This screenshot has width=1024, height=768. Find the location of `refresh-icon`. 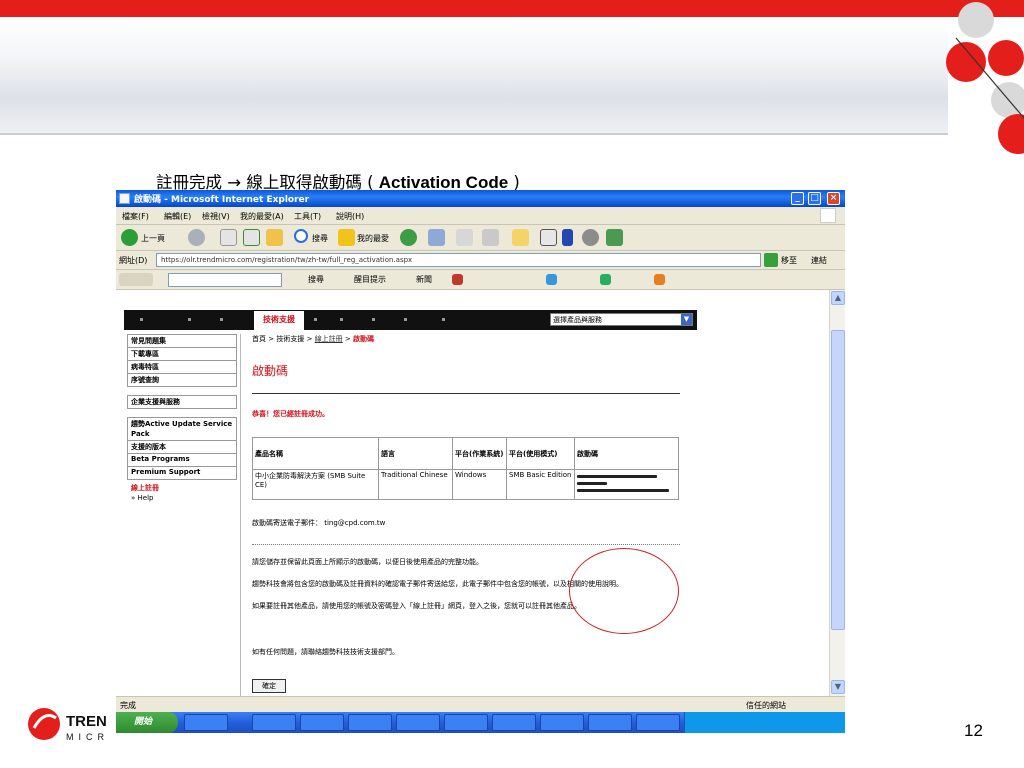

refresh-icon is located at coordinates (251, 237).